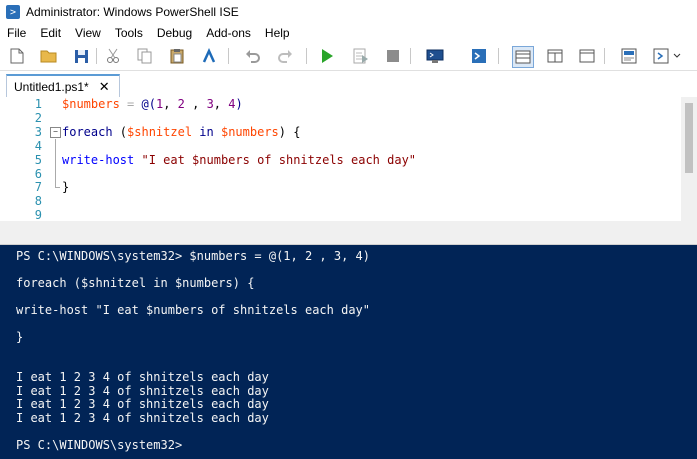 Image resolution: width=697 pixels, height=459 pixels. What do you see at coordinates (210, 104) in the screenshot?
I see `code-token: 3` at bounding box center [210, 104].